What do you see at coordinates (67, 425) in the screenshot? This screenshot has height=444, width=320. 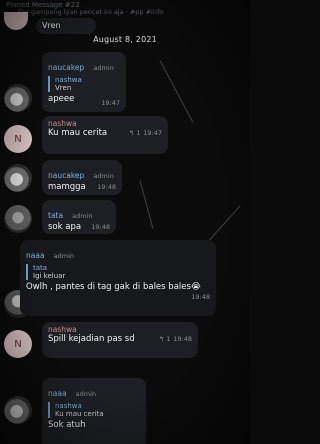 I see `message-text: Sok atuh` at bounding box center [67, 425].